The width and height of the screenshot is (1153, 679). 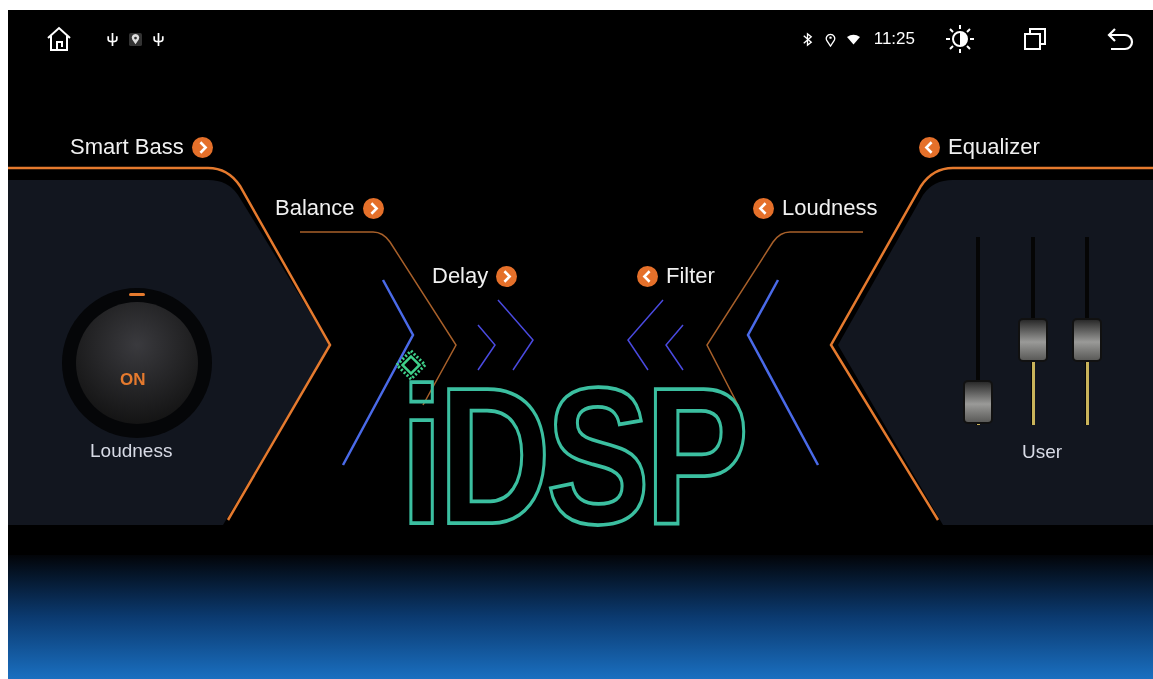 I want to click on panel-label: Loudness, so click(x=131, y=451).